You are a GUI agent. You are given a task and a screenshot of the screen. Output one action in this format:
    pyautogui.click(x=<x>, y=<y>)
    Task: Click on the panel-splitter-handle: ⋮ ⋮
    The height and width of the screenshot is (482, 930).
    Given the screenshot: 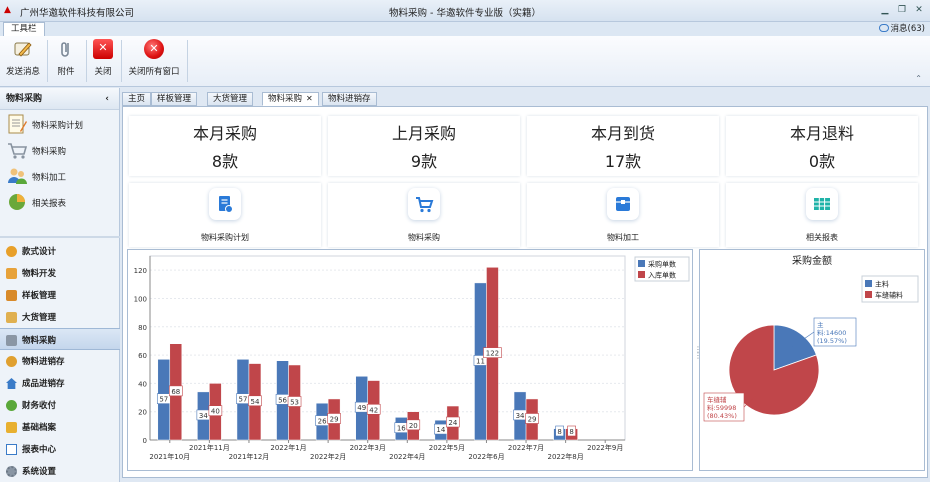 What is the action you would take?
    pyautogui.click(x=698, y=356)
    